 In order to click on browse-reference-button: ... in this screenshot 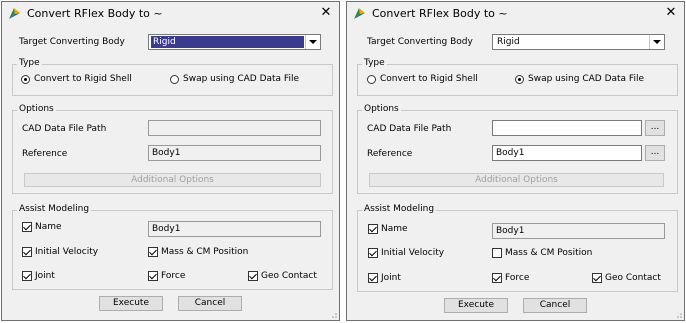, I will do `click(655, 153)`.